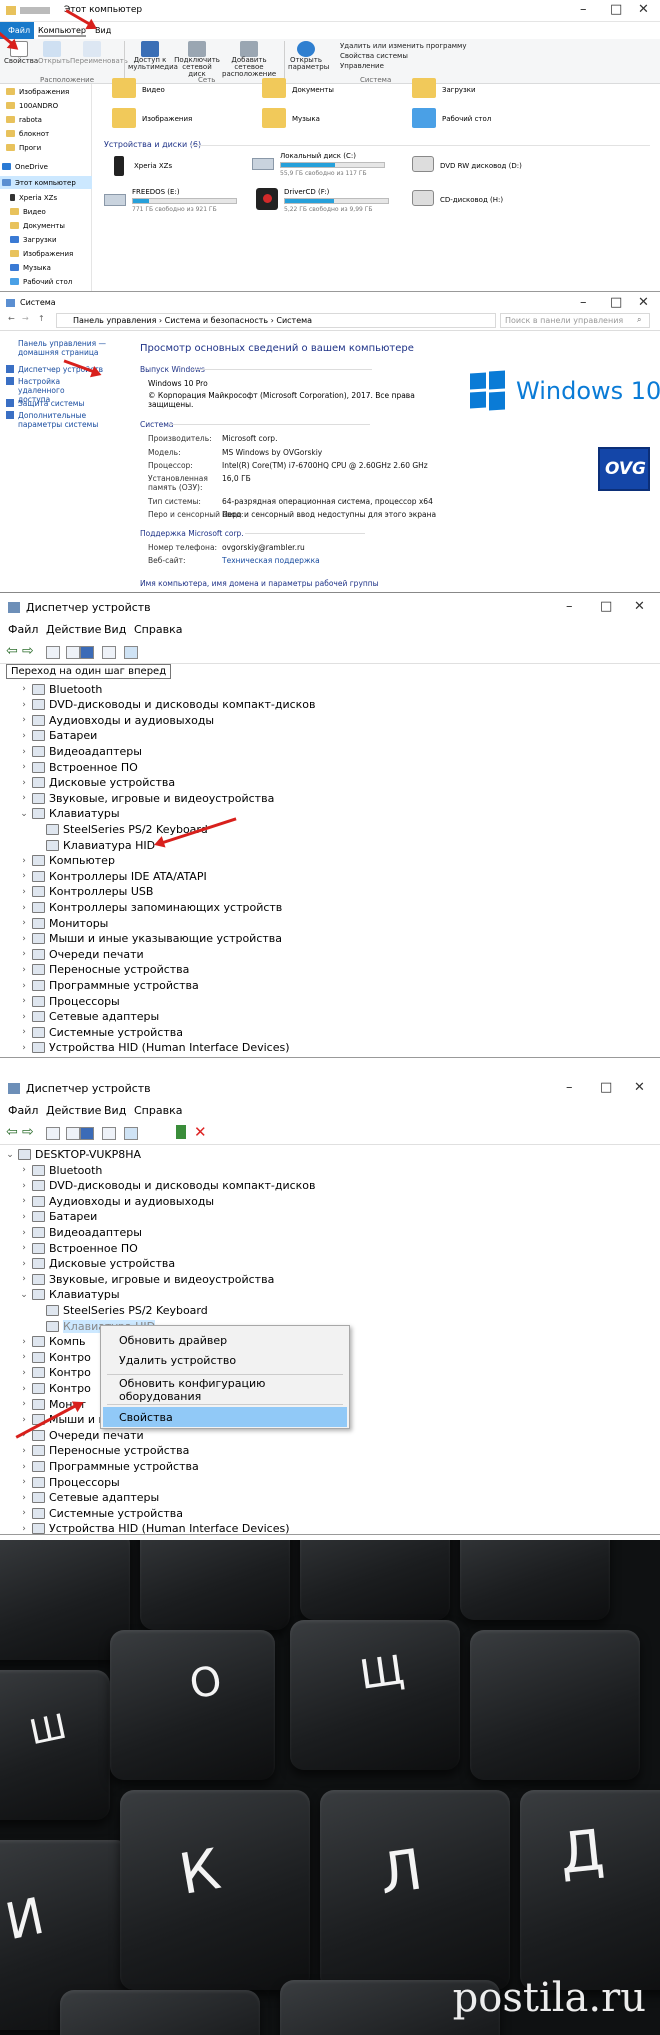 Image resolution: width=660 pixels, height=2035 pixels. Describe the element at coordinates (152, 144) in the screenshot. I see `devices-section-header: Устройства и диски (6)` at that location.